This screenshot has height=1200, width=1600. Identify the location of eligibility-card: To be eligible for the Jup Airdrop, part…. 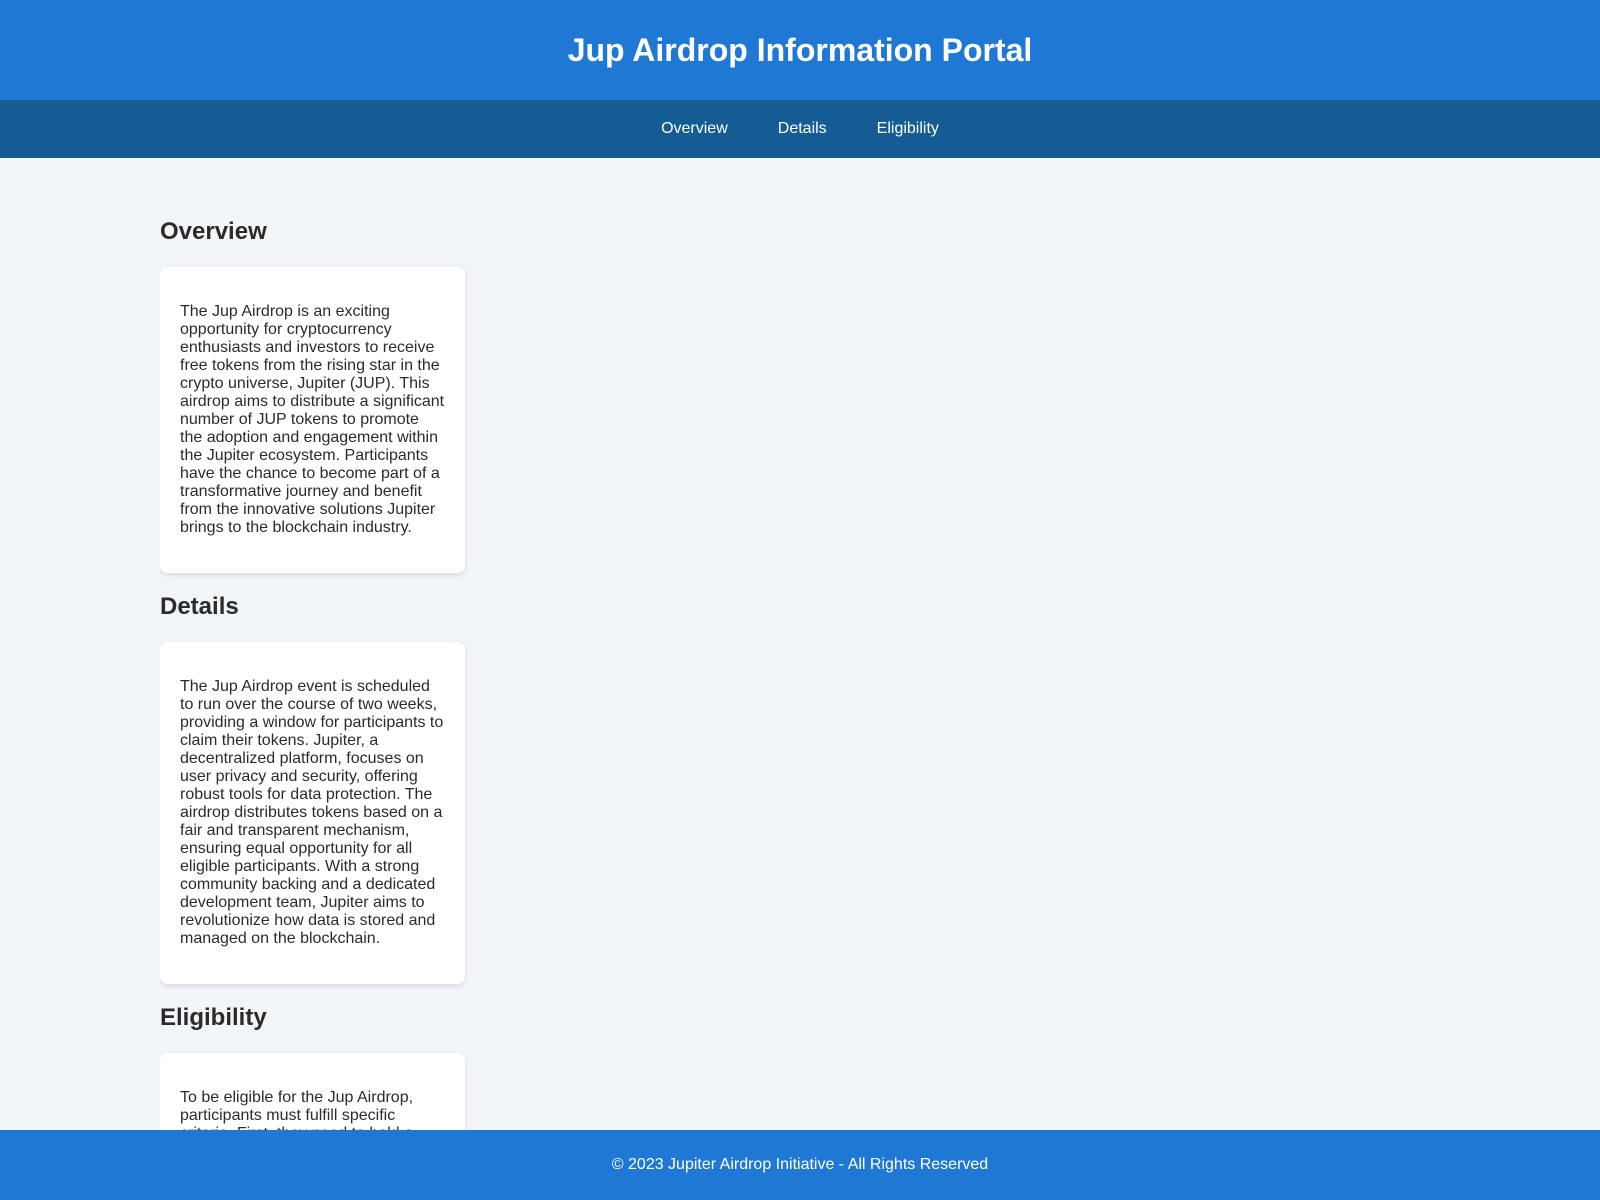
(312, 1091).